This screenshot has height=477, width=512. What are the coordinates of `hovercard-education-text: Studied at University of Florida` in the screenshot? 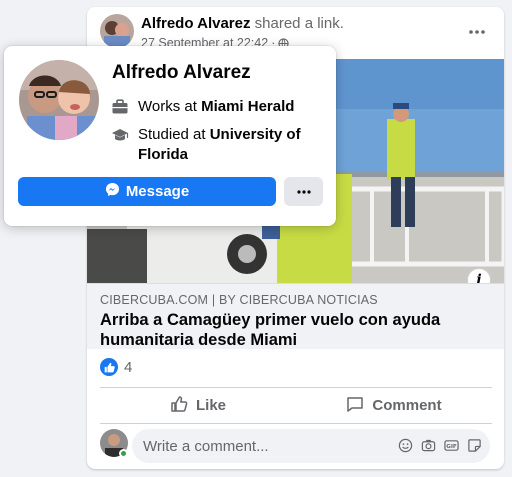 It's located at (219, 144).